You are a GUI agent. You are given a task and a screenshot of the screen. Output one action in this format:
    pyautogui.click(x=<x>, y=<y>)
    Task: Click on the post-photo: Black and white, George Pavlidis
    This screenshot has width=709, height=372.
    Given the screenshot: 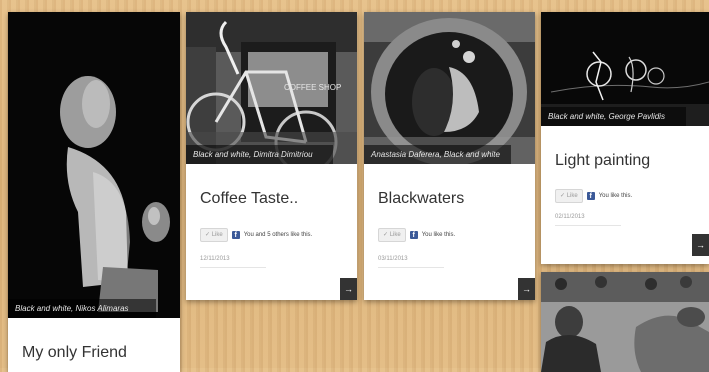 What is the action you would take?
    pyautogui.click(x=625, y=69)
    